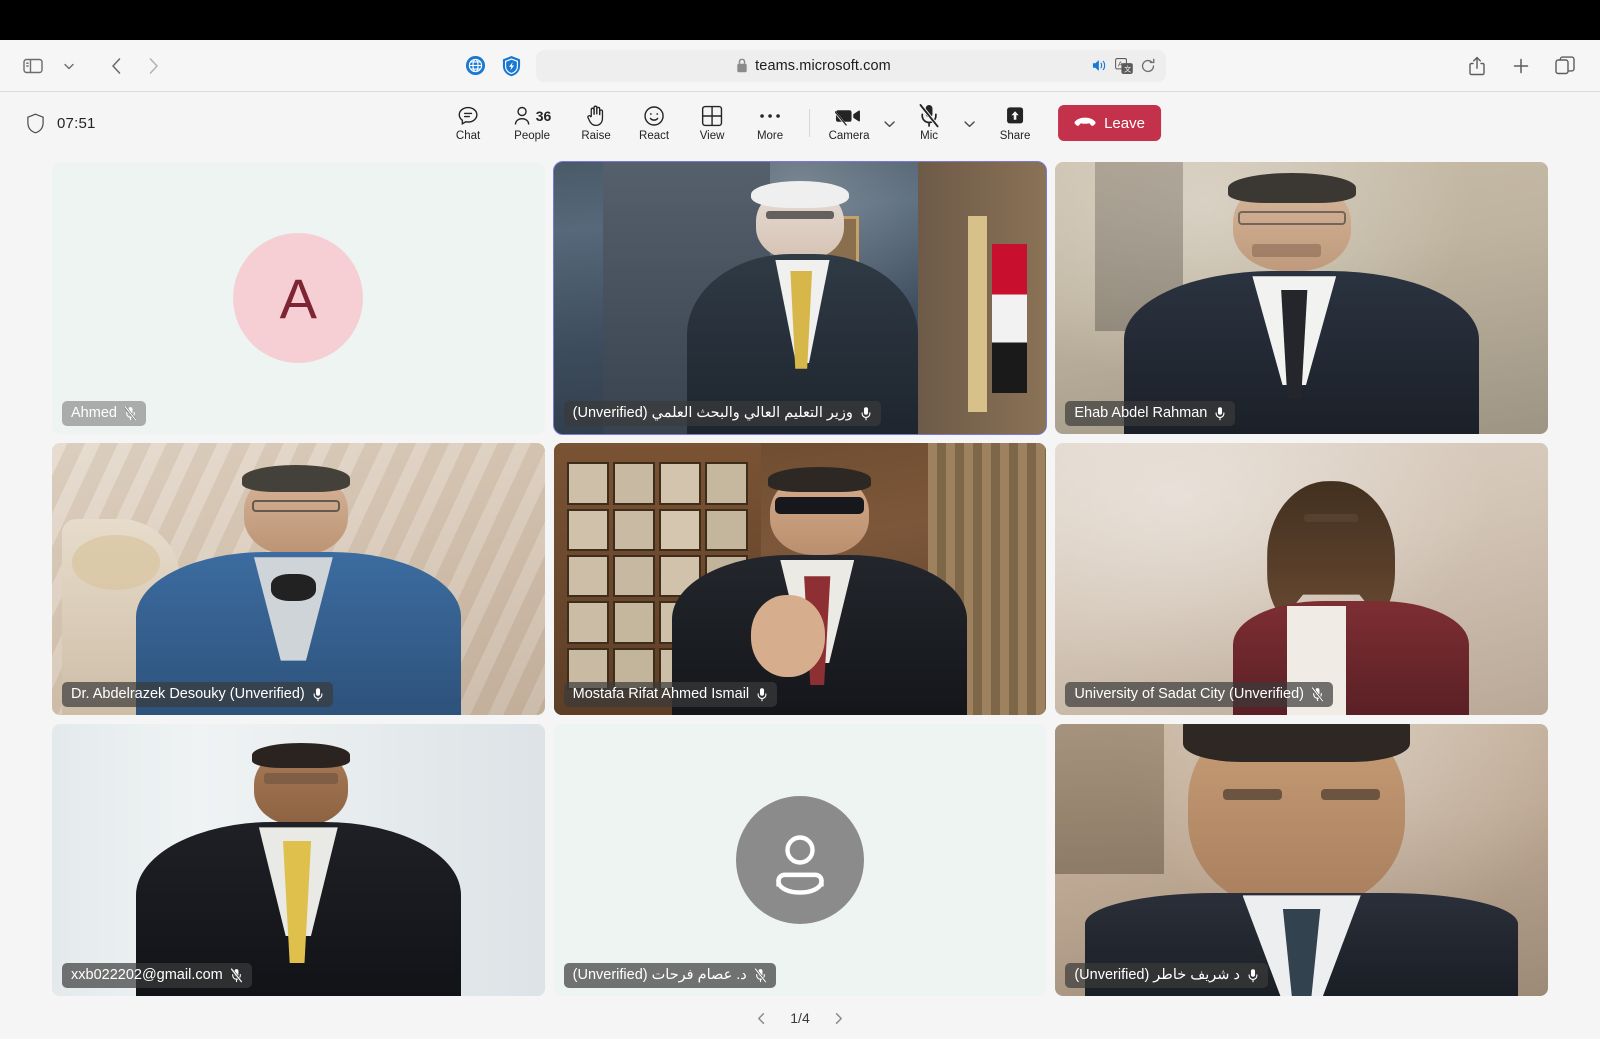  What do you see at coordinates (532, 135) in the screenshot?
I see `people-button-label: People` at bounding box center [532, 135].